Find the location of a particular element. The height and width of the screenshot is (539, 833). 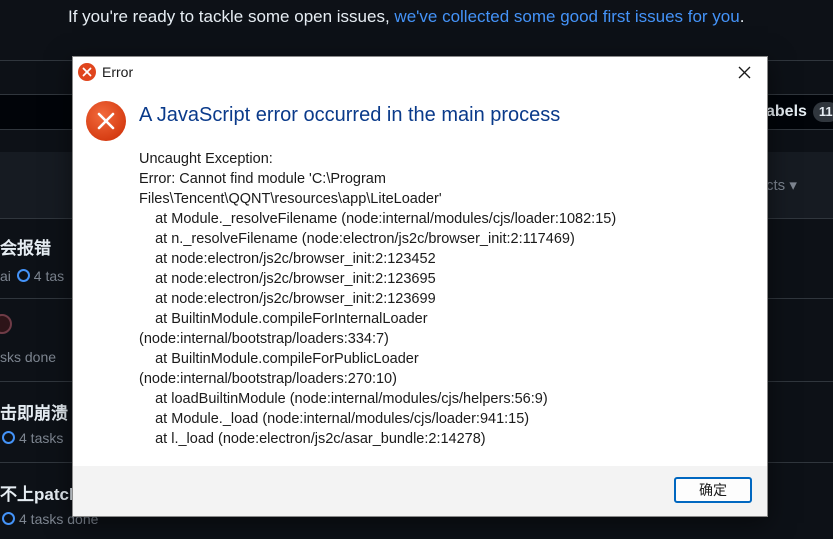

close-button is located at coordinates (744, 72).